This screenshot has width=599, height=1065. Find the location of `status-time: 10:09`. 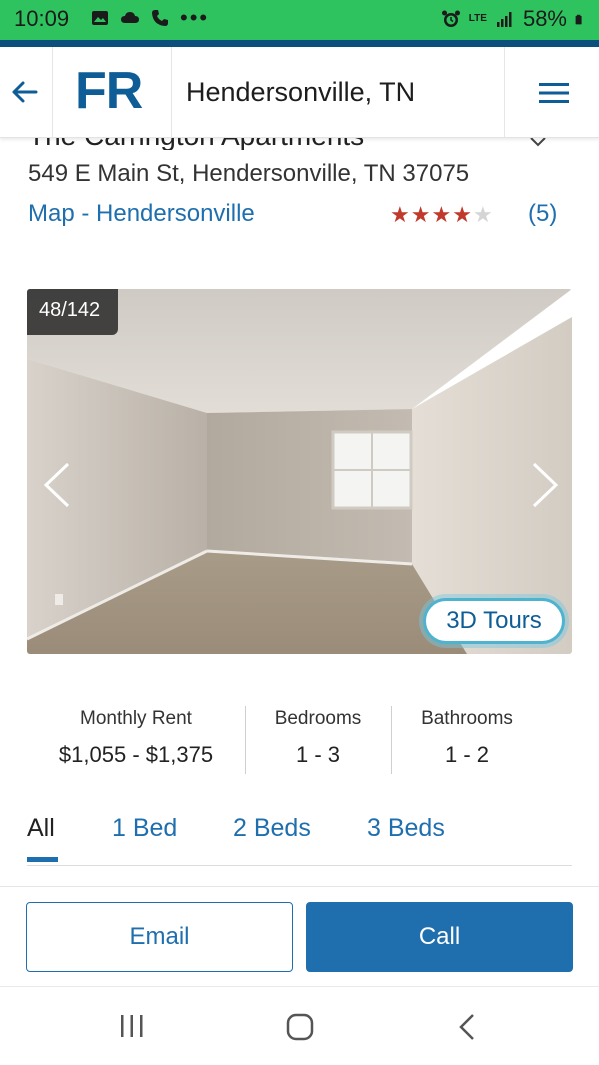

status-time: 10:09 is located at coordinates (42, 18).